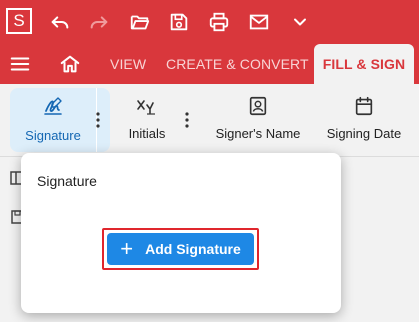 Image resolution: width=419 pixels, height=322 pixels. Describe the element at coordinates (364, 64) in the screenshot. I see `tab-fill-sign: FILL & SIGN` at that location.